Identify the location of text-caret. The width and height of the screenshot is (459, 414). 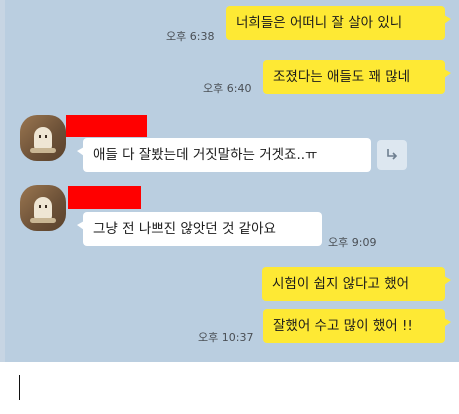
(19, 387).